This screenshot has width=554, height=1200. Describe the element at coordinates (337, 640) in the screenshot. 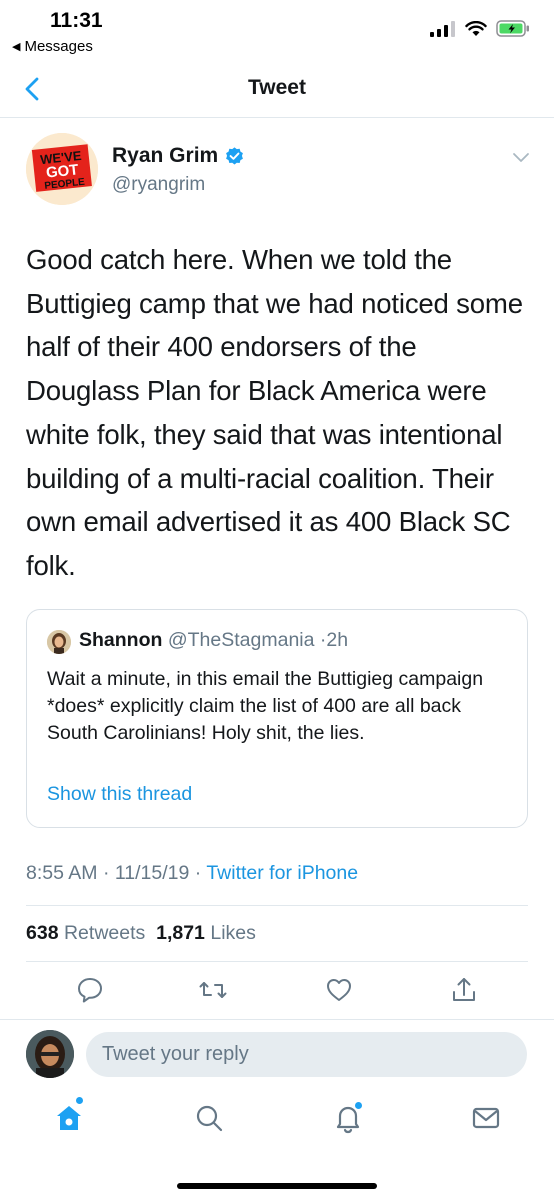

I see `quoted-tweet-age: 2h` at that location.